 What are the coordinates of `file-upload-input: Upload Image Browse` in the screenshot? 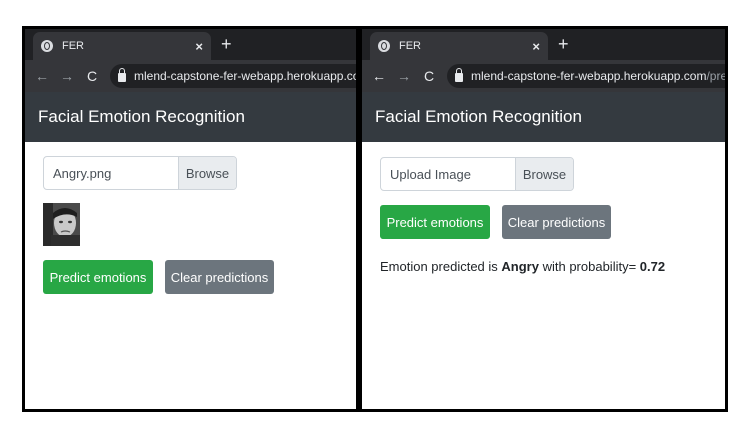 It's located at (477, 174).